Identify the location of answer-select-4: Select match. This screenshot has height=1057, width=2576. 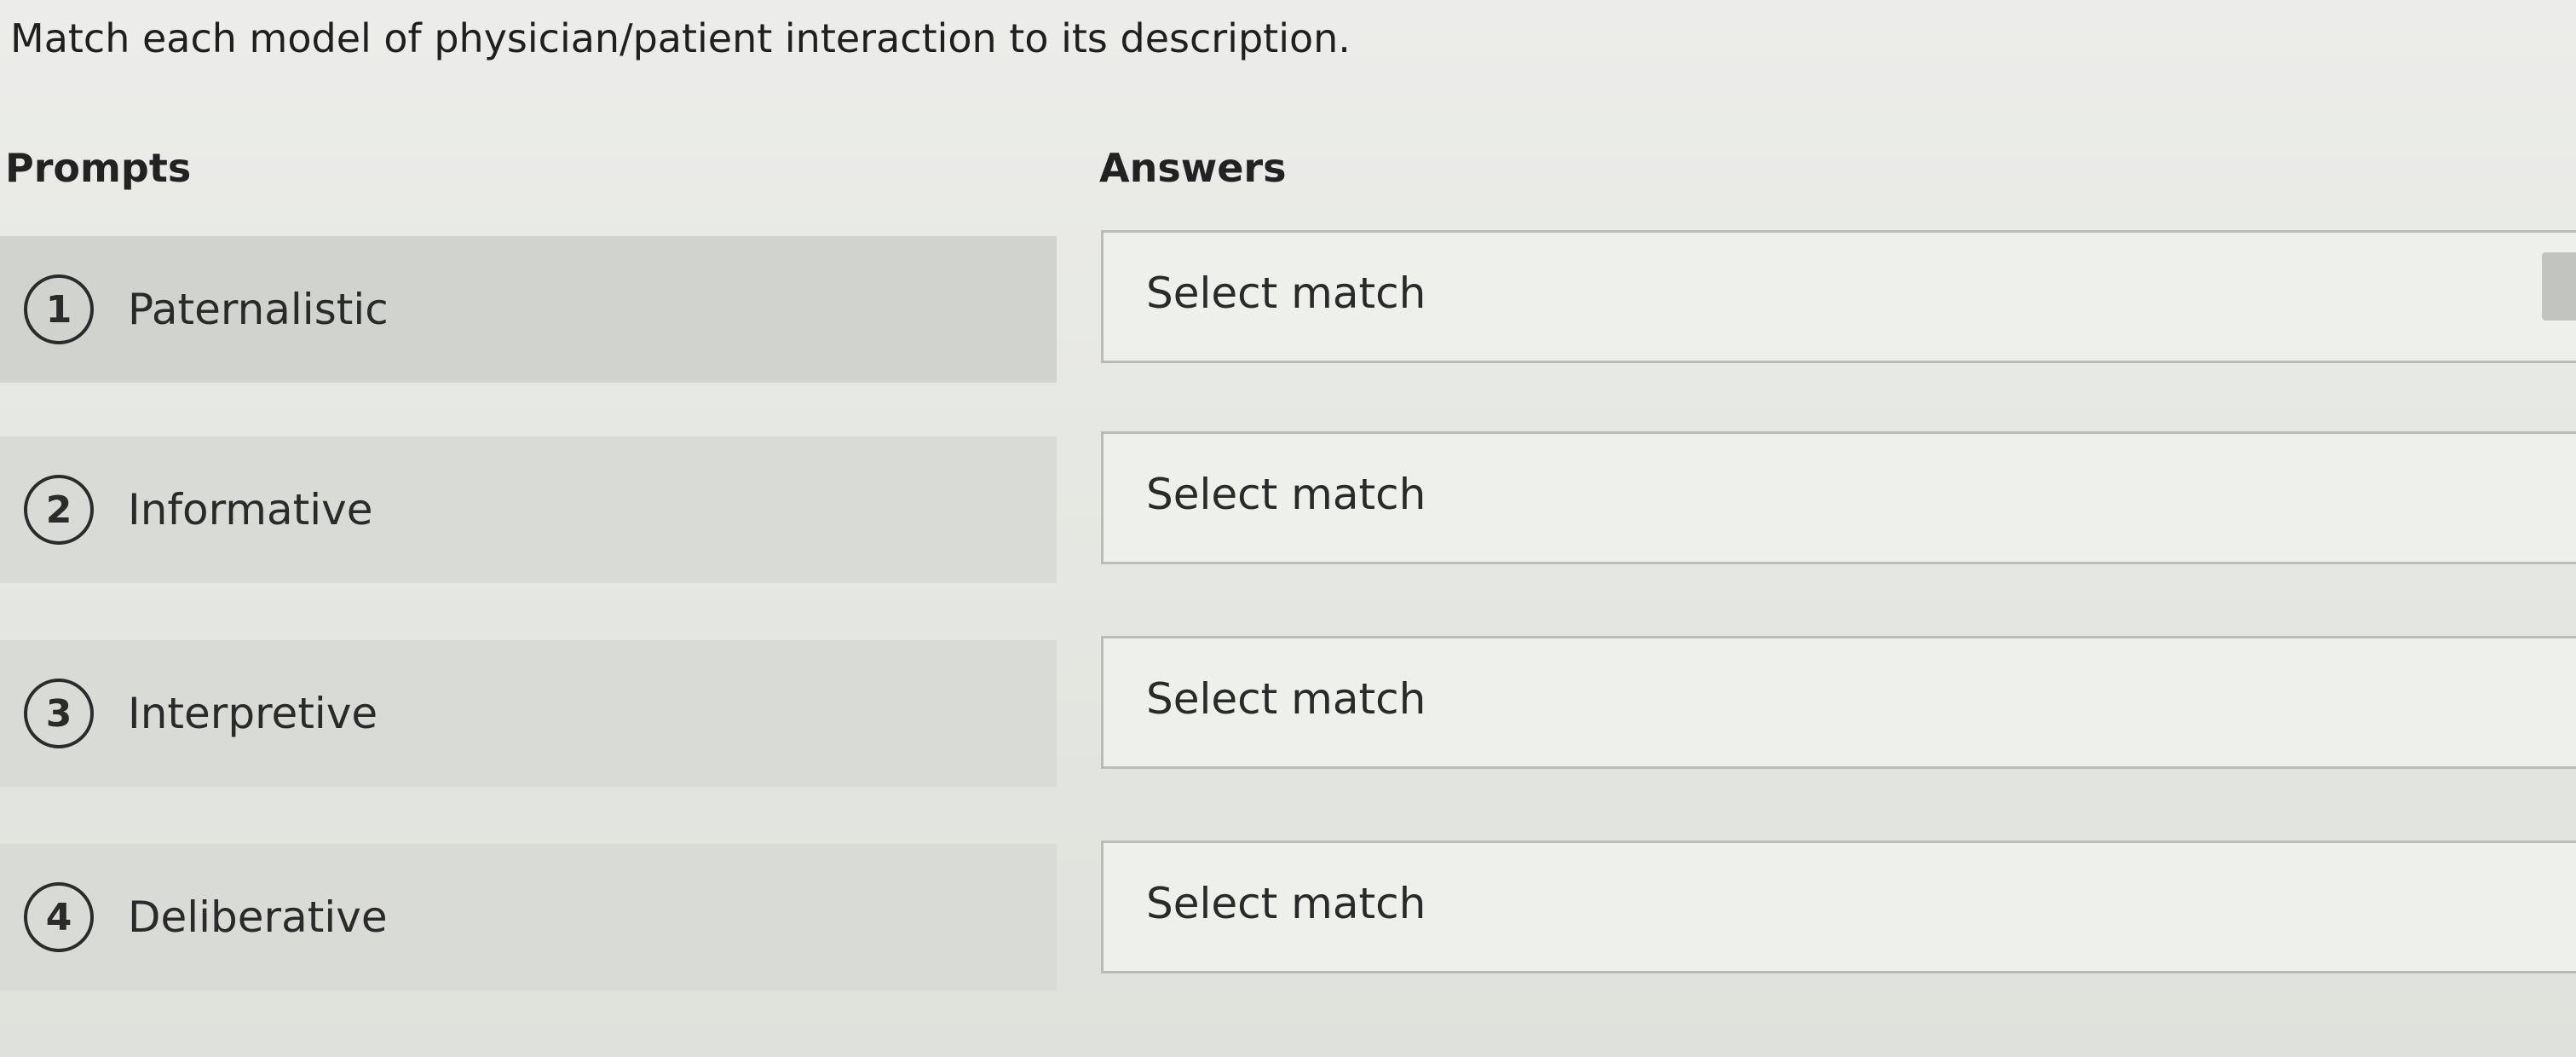
(1838, 906).